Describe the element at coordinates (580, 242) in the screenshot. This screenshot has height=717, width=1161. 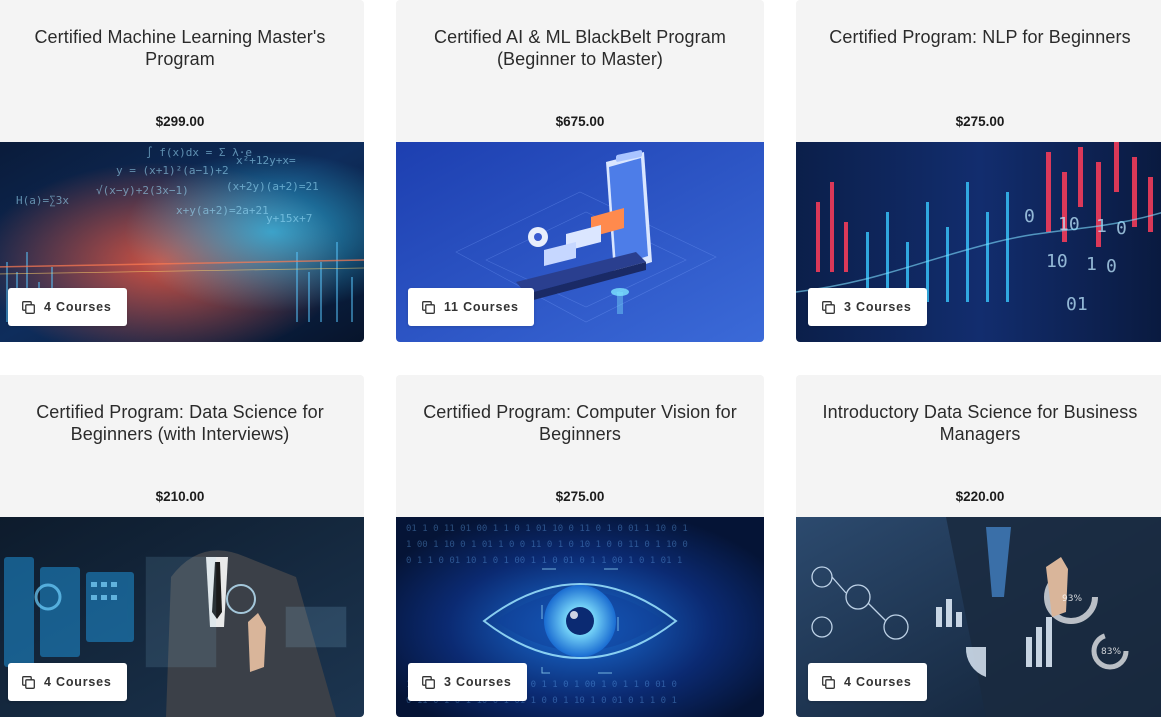
I see `card-image: 11 Courses` at that location.